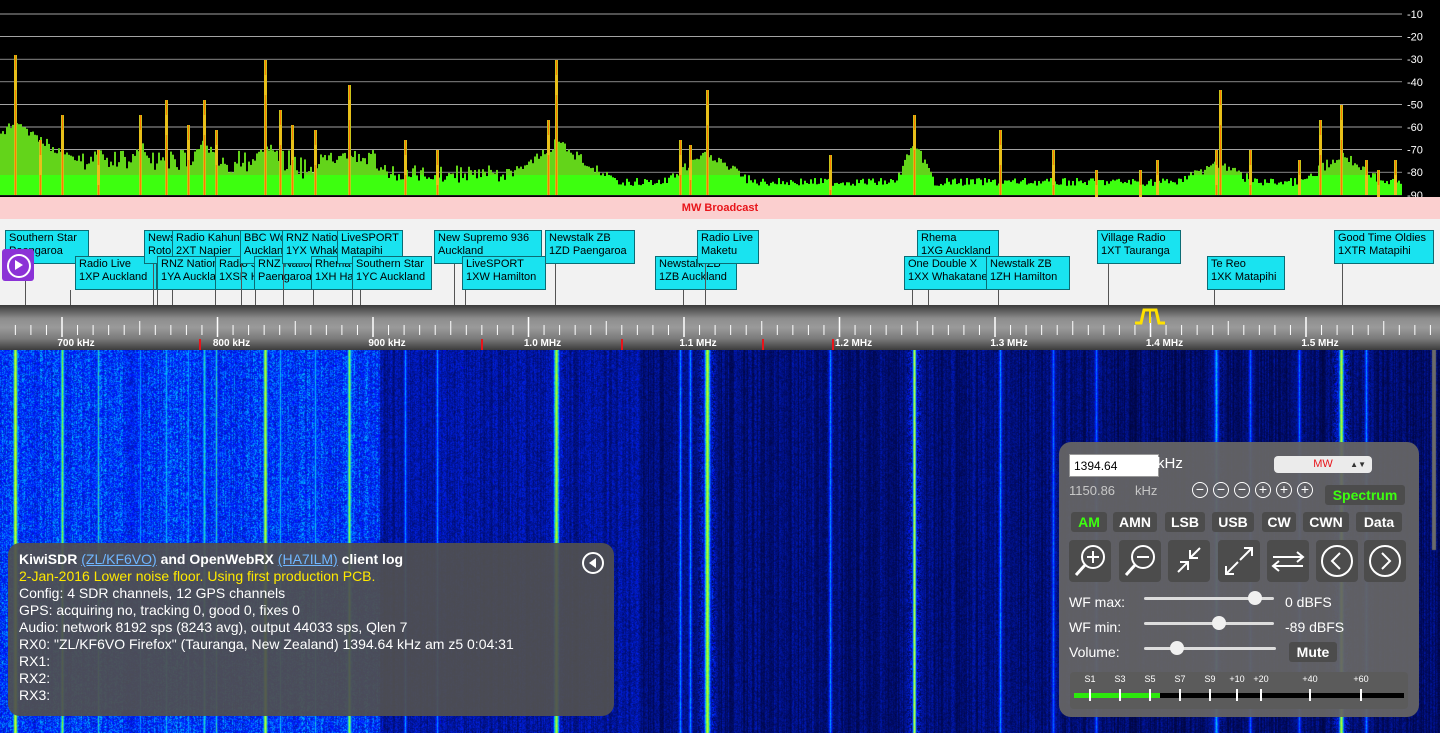 The image size is (1440, 733). Describe the element at coordinates (1095, 627) in the screenshot. I see `wf-min-label: WF min:` at that location.